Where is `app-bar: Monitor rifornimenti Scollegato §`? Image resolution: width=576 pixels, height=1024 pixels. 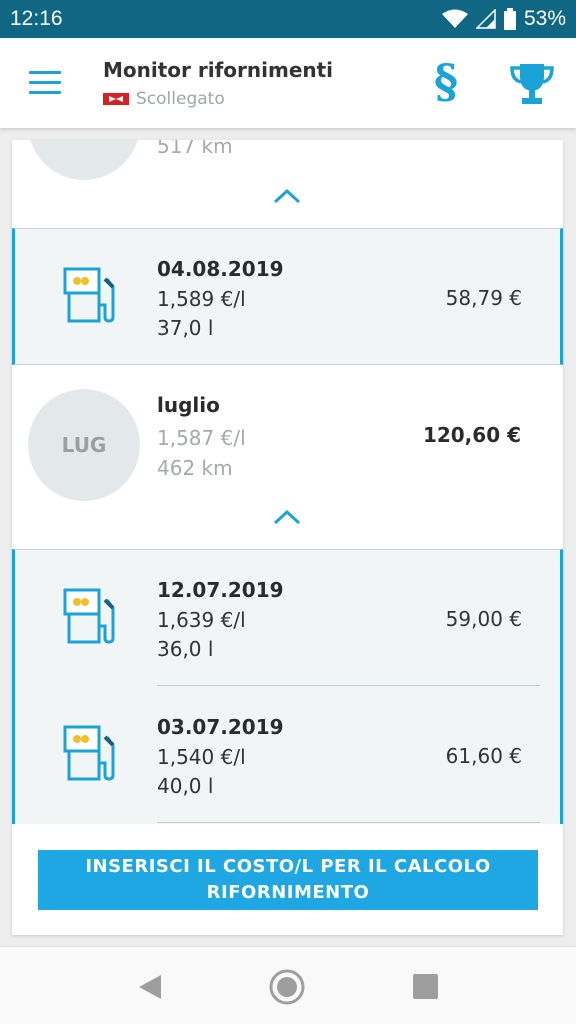 app-bar: Monitor rifornimenti Scollegato § is located at coordinates (288, 83).